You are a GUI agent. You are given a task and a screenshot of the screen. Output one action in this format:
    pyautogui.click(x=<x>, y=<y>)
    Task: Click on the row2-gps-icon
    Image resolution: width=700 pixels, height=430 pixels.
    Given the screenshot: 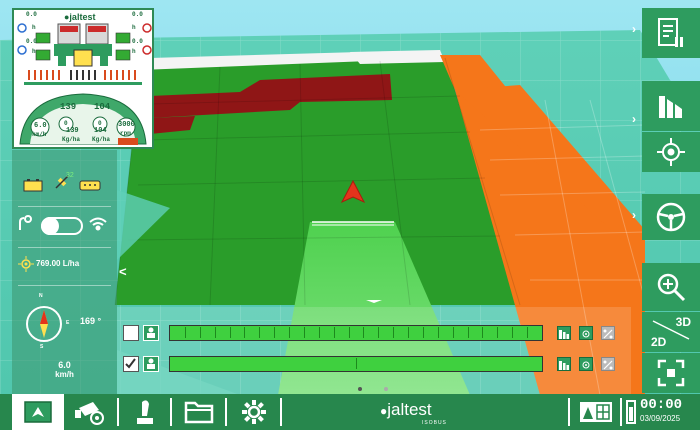 What is the action you would take?
    pyautogui.click(x=586, y=364)
    